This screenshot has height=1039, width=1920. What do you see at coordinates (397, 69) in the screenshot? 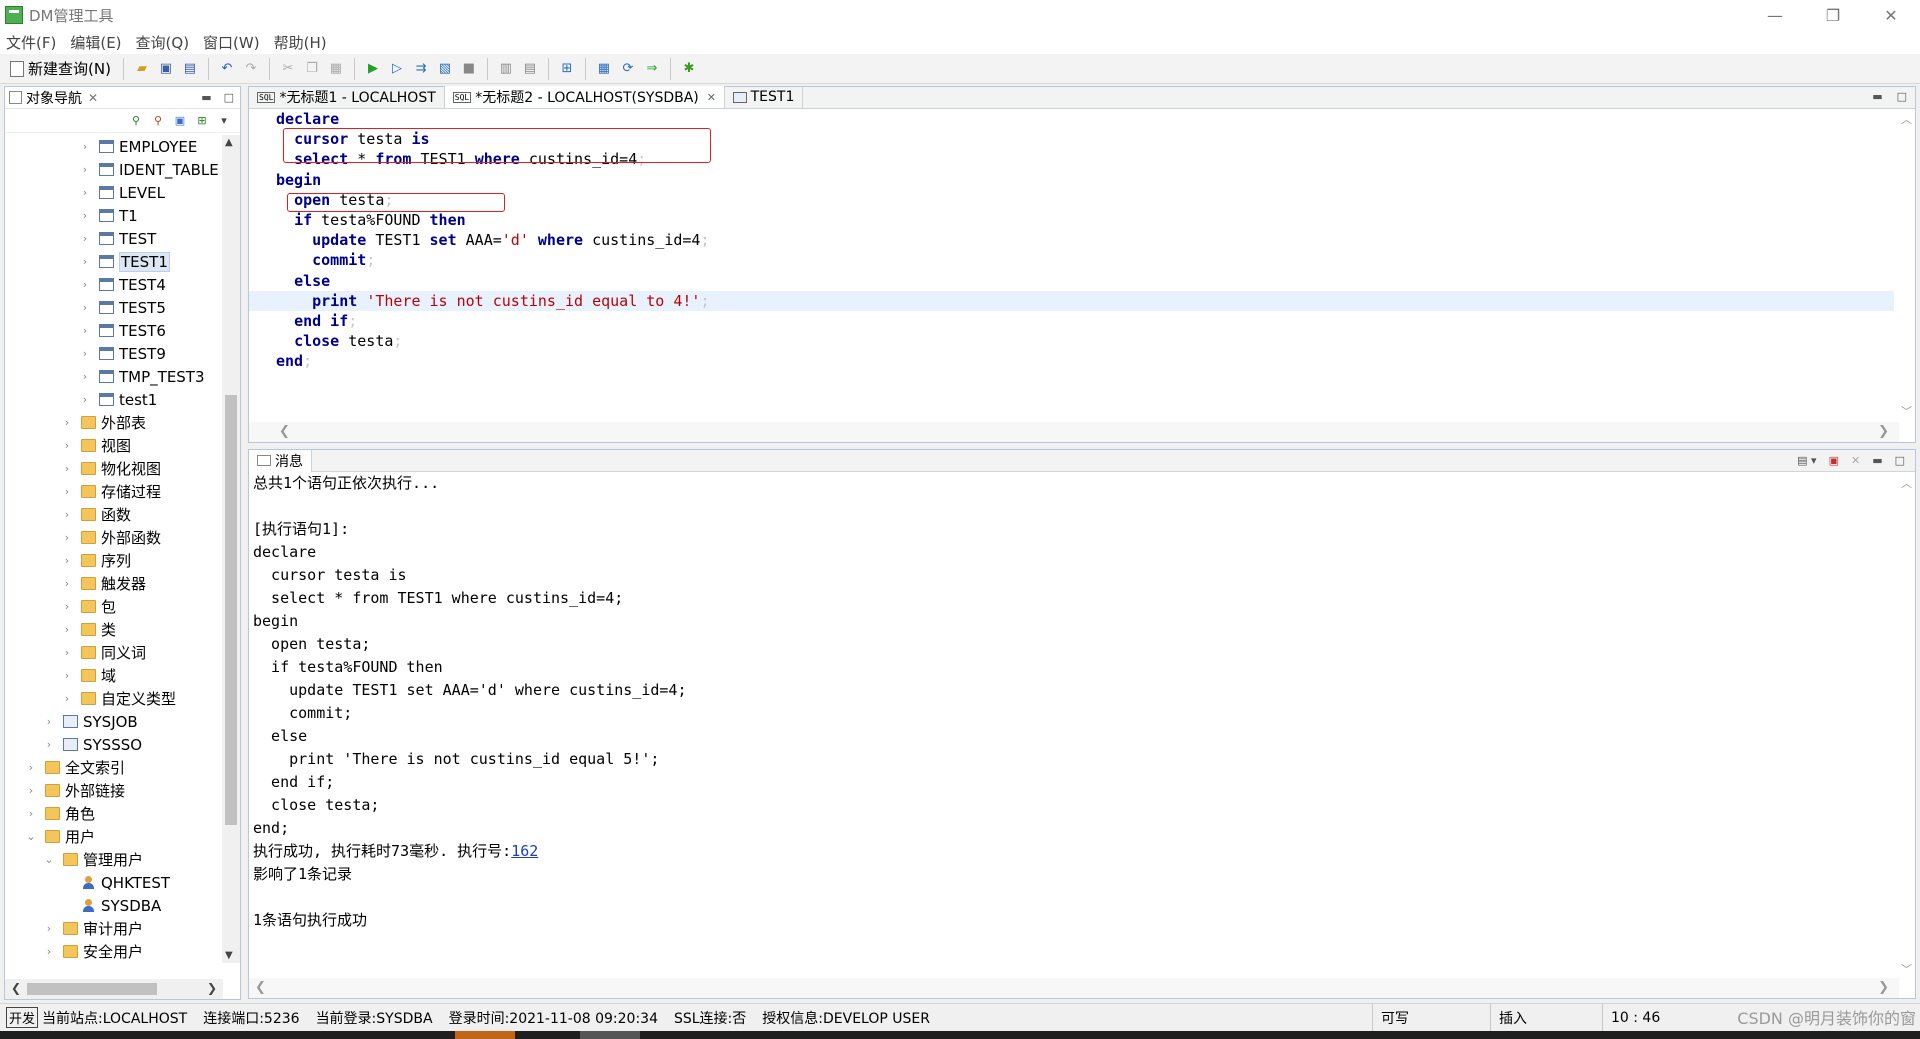
I see `run-script-icon: ▷` at bounding box center [397, 69].